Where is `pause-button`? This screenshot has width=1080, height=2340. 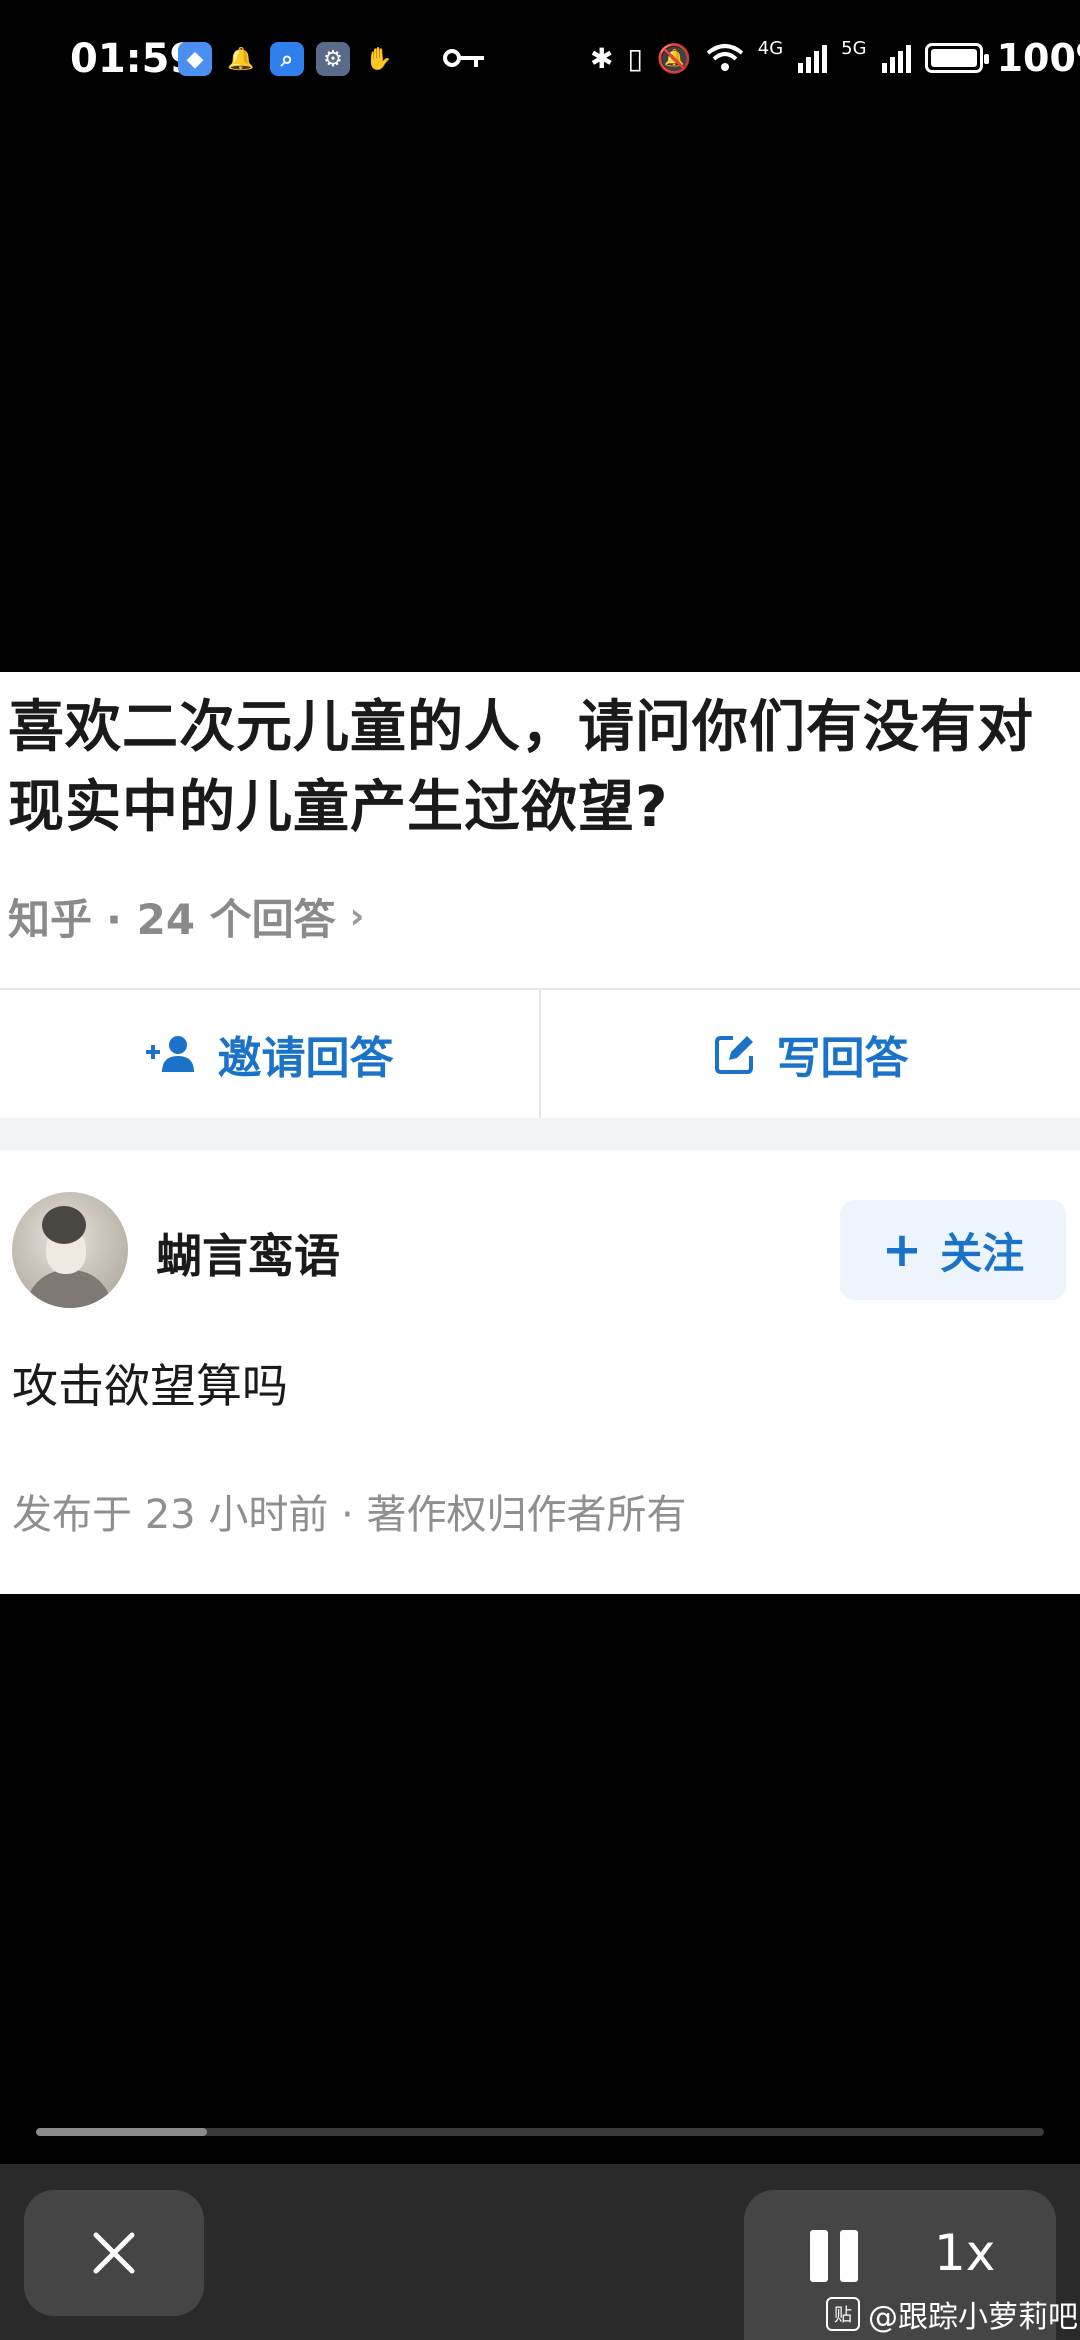 pause-button is located at coordinates (835, 2256).